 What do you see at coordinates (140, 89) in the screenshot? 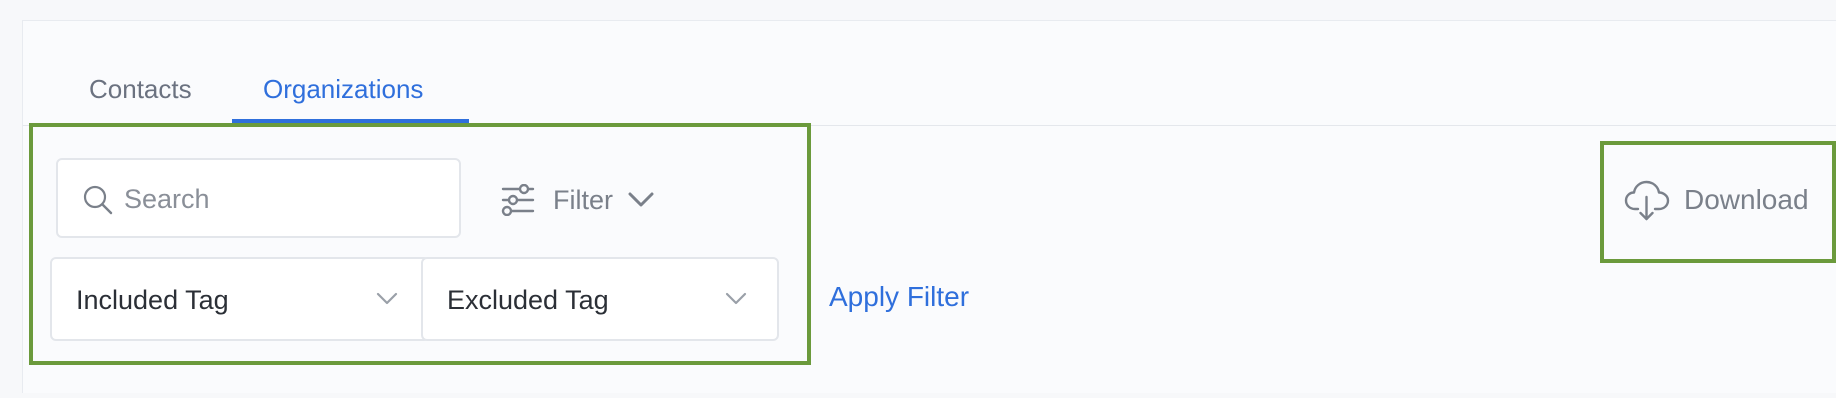
I see `tab-contacts: Contacts` at bounding box center [140, 89].